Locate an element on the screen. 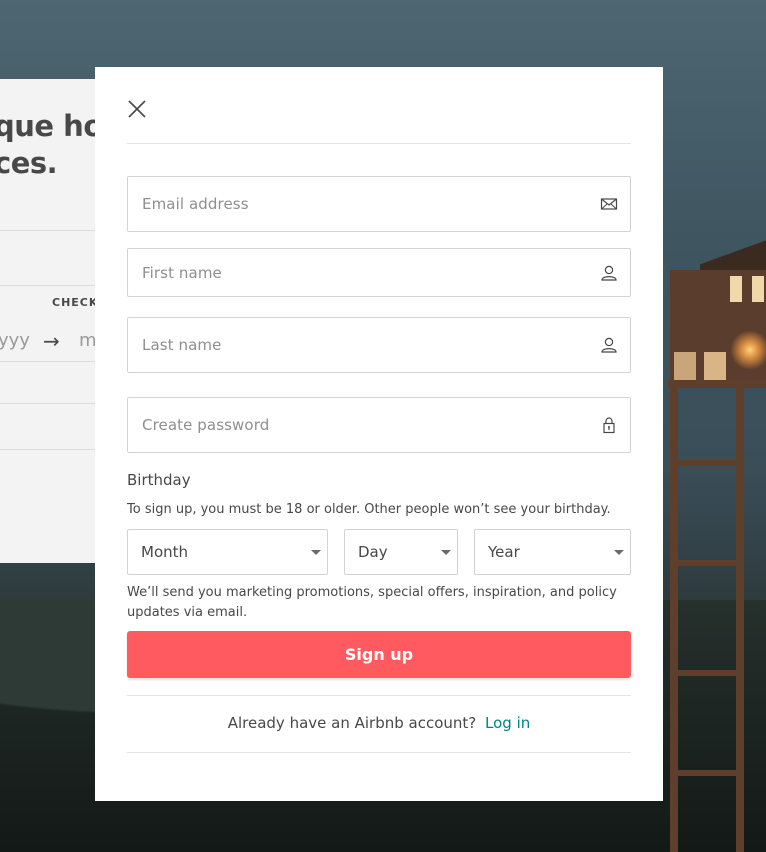 Image resolution: width=766 pixels, height=852 pixels. footer-divider is located at coordinates (379, 695).